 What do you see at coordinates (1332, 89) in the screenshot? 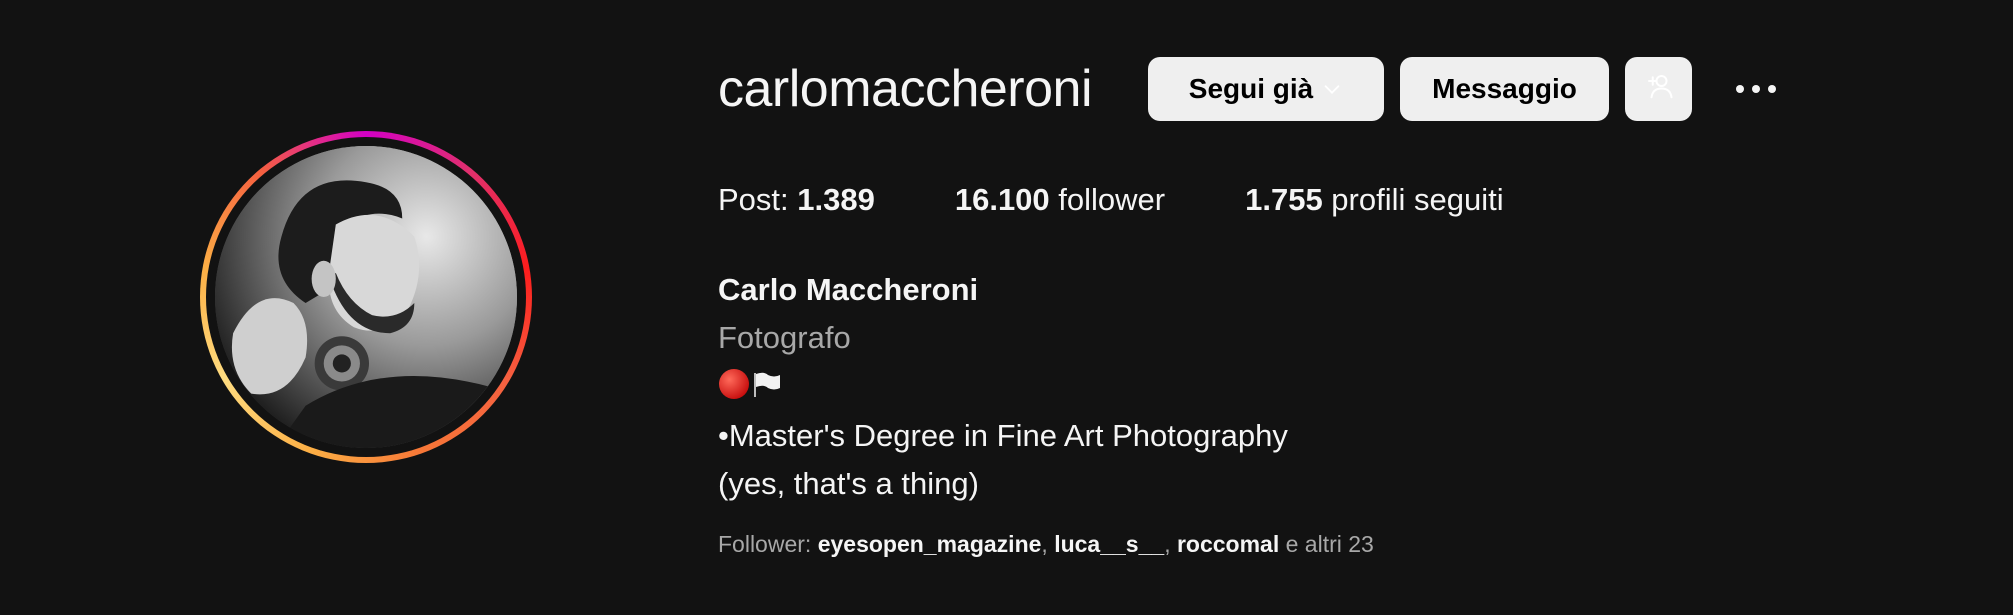
I see `chevron-down-icon` at bounding box center [1332, 89].